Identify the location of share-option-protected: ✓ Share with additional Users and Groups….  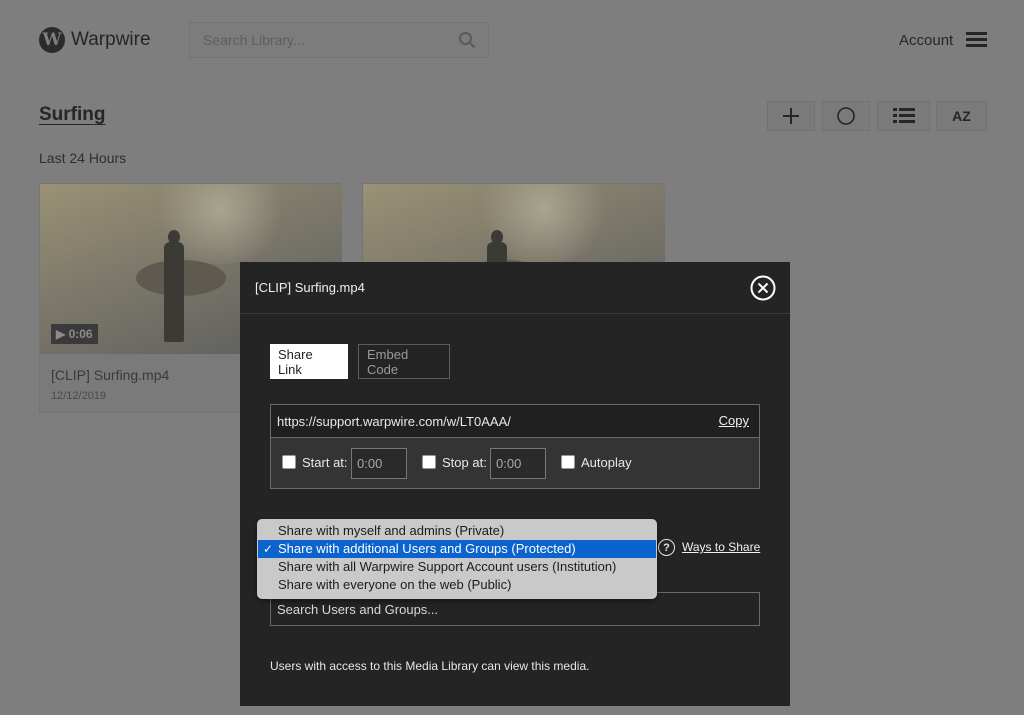
(457, 549).